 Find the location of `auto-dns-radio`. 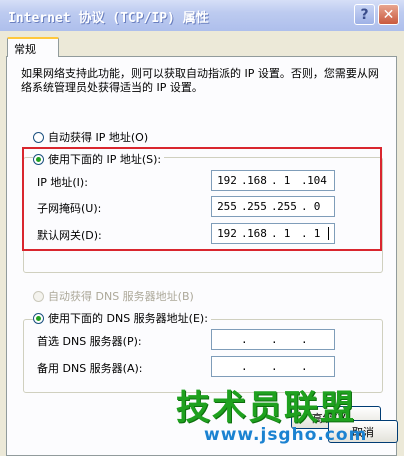

auto-dns-radio is located at coordinates (38, 296).